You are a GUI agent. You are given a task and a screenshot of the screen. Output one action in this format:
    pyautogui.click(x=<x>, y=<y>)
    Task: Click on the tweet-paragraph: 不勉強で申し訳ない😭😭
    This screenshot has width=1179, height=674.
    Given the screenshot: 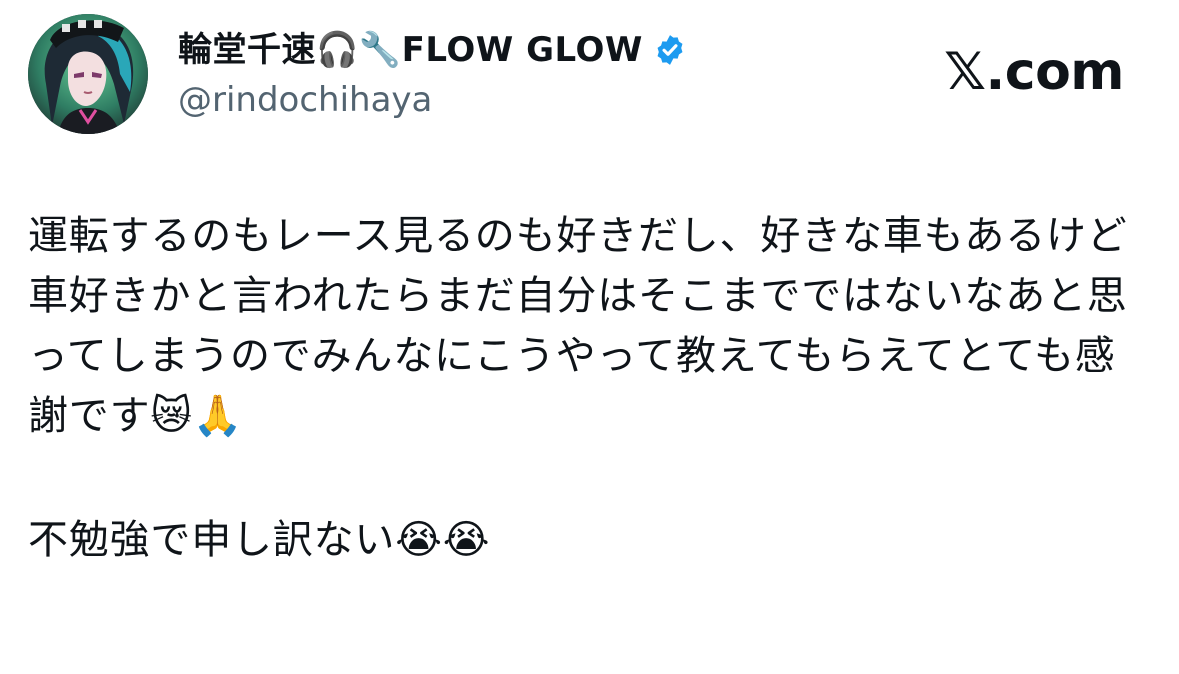 What is the action you would take?
    pyautogui.click(x=259, y=540)
    